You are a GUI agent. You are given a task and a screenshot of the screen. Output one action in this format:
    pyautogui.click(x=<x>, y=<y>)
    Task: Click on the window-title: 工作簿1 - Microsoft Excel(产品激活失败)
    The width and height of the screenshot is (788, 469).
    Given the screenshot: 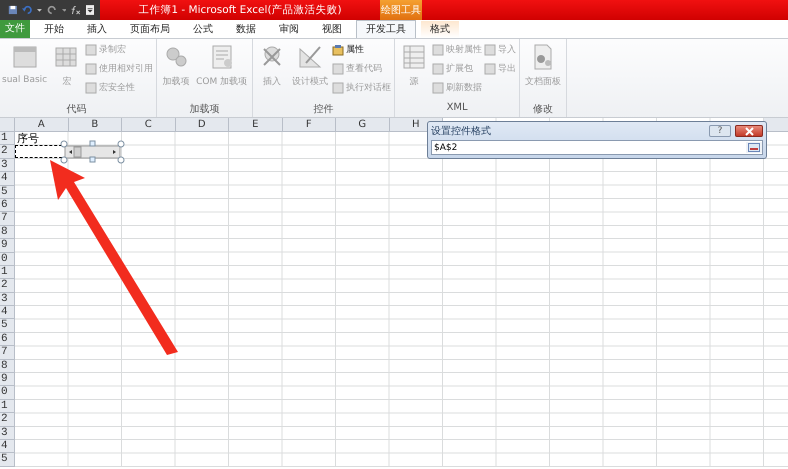 What is the action you would take?
    pyautogui.click(x=240, y=10)
    